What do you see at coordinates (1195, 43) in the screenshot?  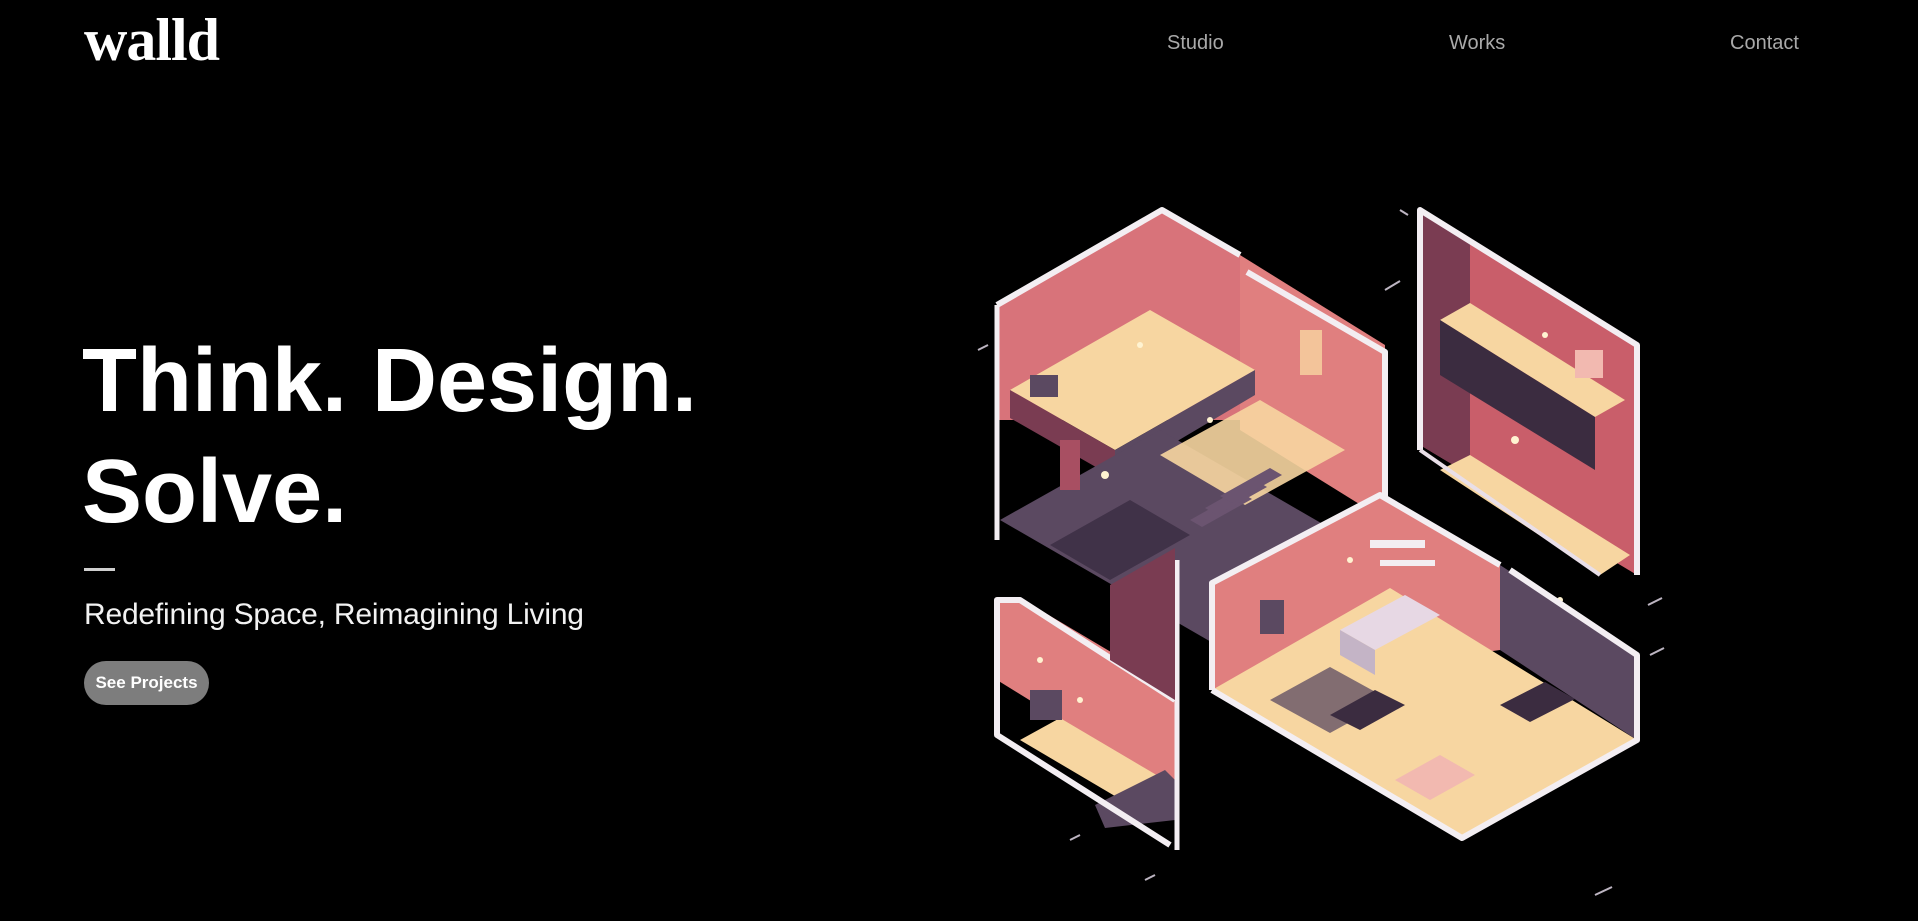 I see `nav-link-studio: Studio` at bounding box center [1195, 43].